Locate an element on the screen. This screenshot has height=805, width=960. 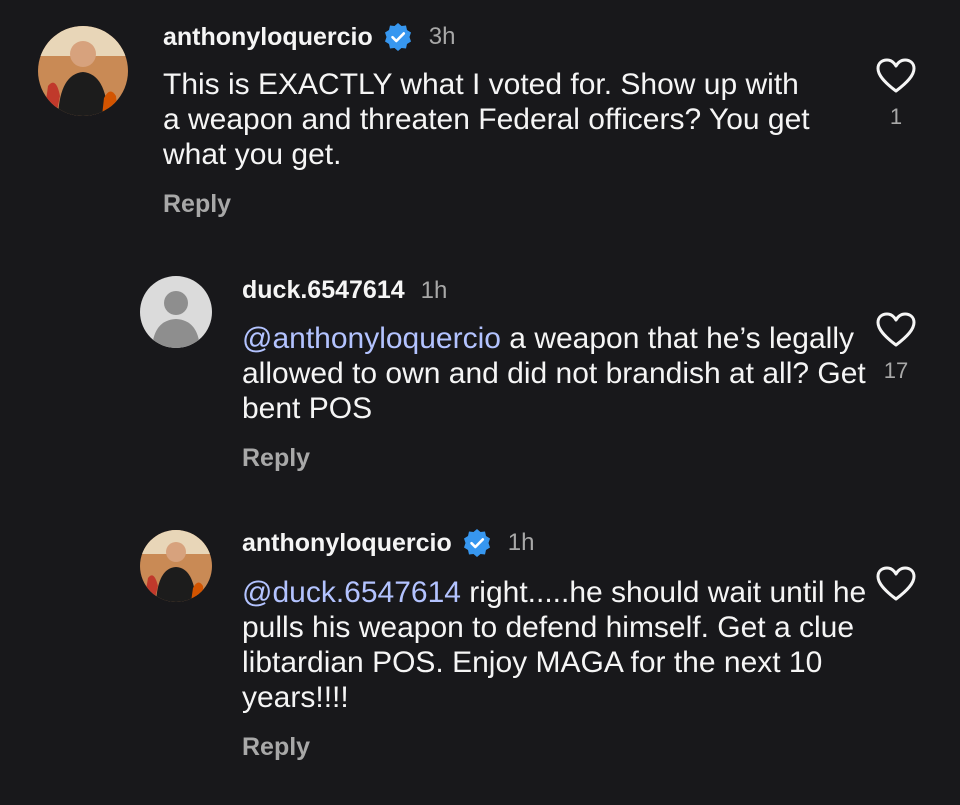
like-button: 17 is located at coordinates (896, 348).